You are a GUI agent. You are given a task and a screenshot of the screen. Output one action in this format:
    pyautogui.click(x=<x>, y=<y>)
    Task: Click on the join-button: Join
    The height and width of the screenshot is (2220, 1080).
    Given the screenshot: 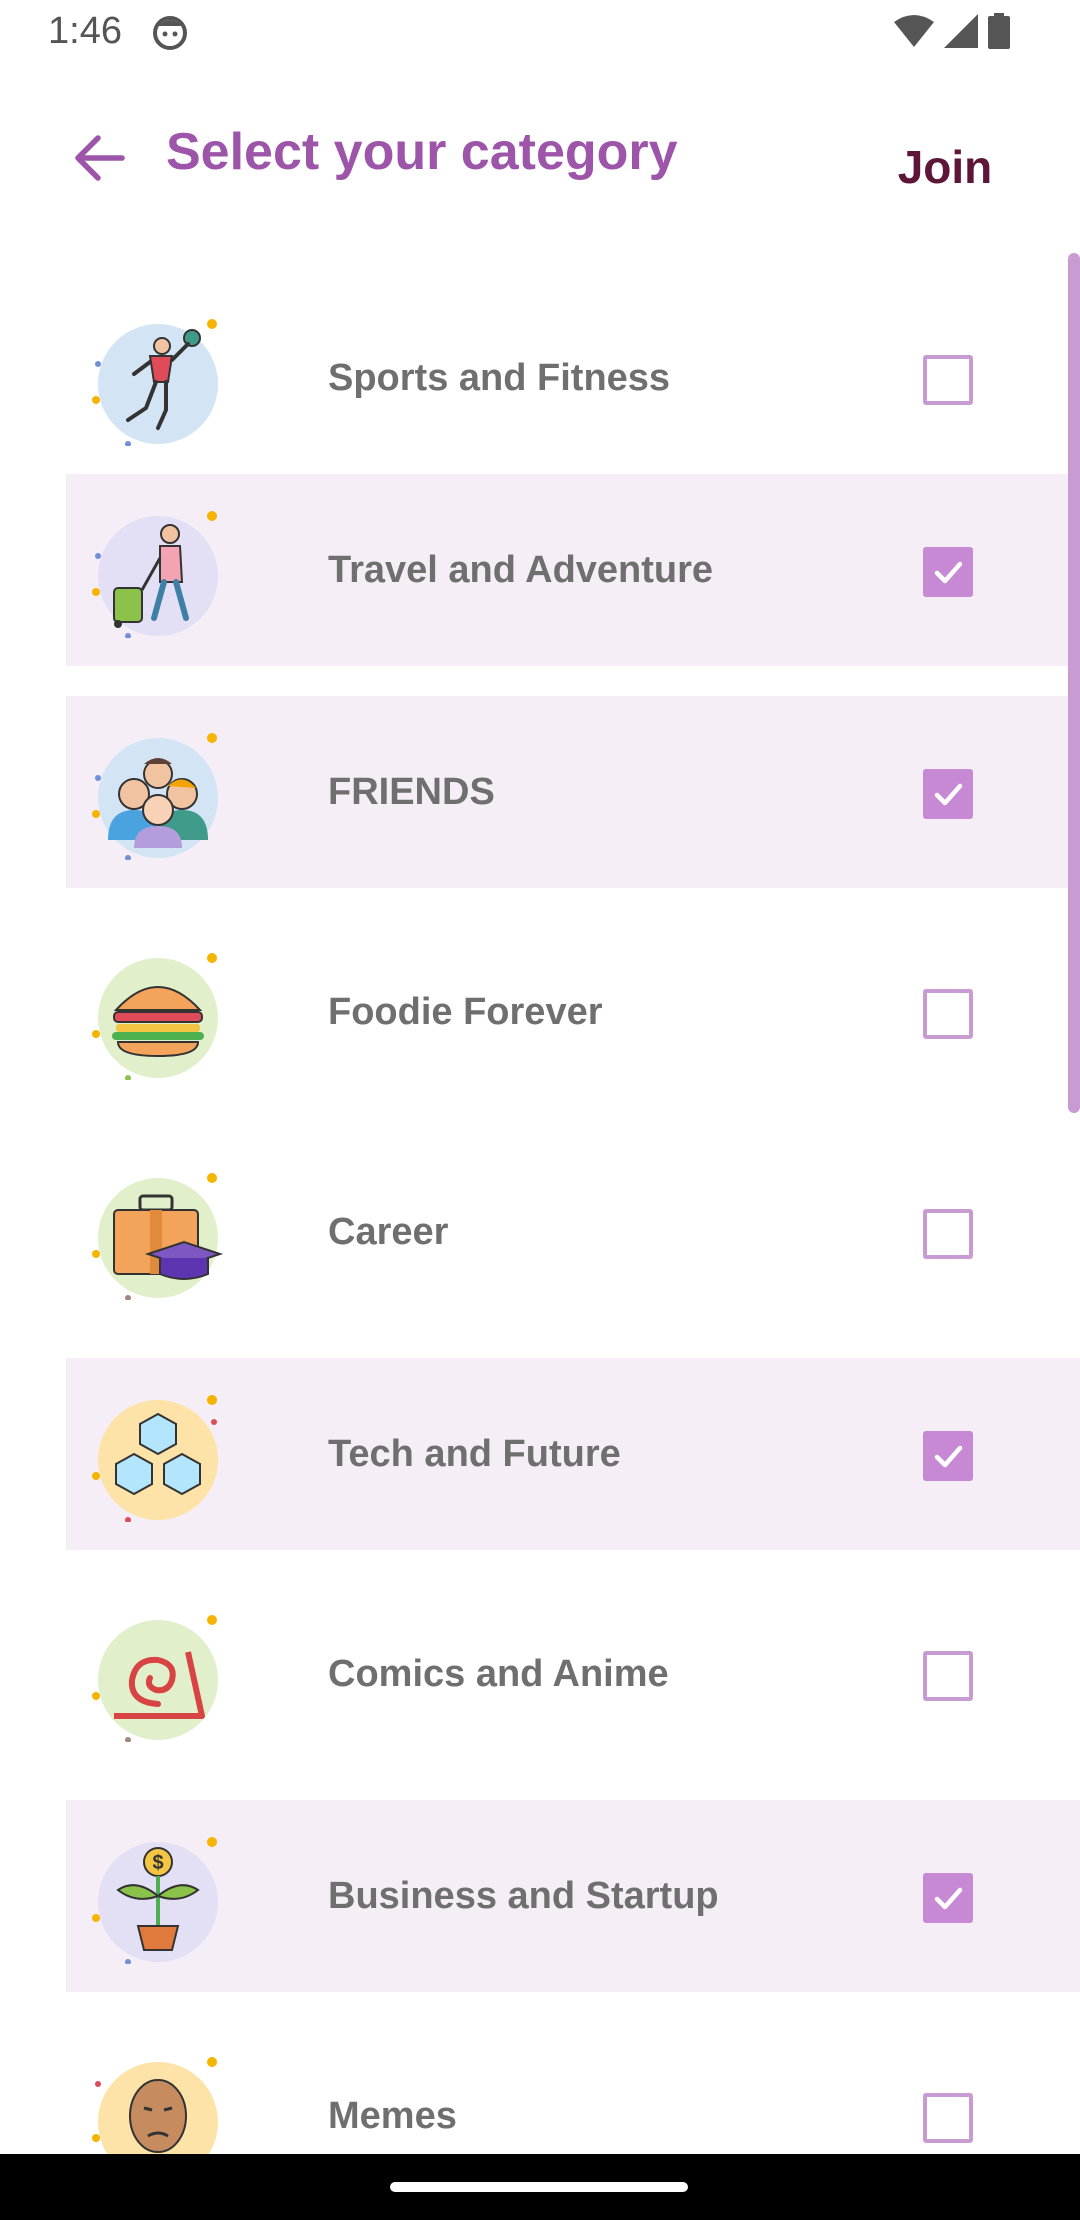 What is the action you would take?
    pyautogui.click(x=945, y=167)
    